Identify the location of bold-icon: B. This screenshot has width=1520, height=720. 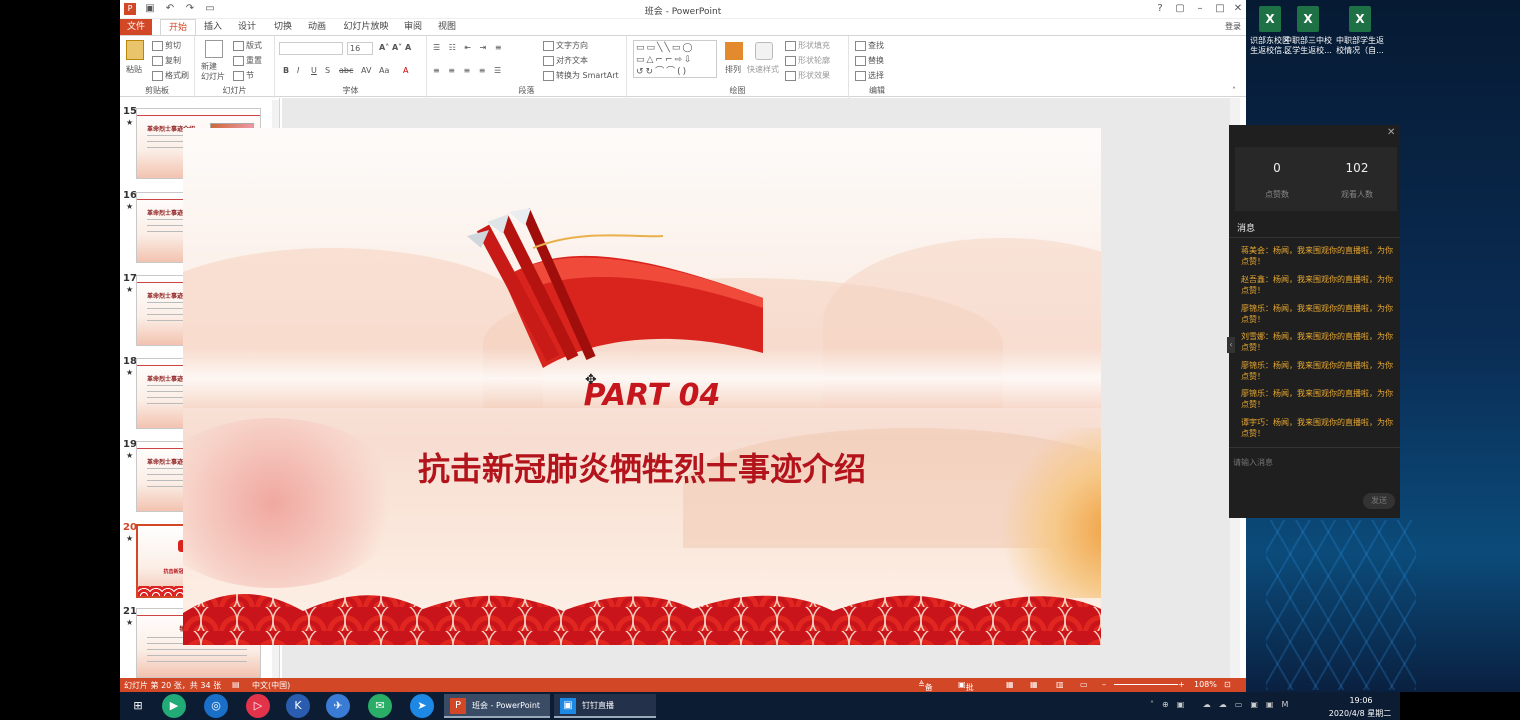
(286, 70).